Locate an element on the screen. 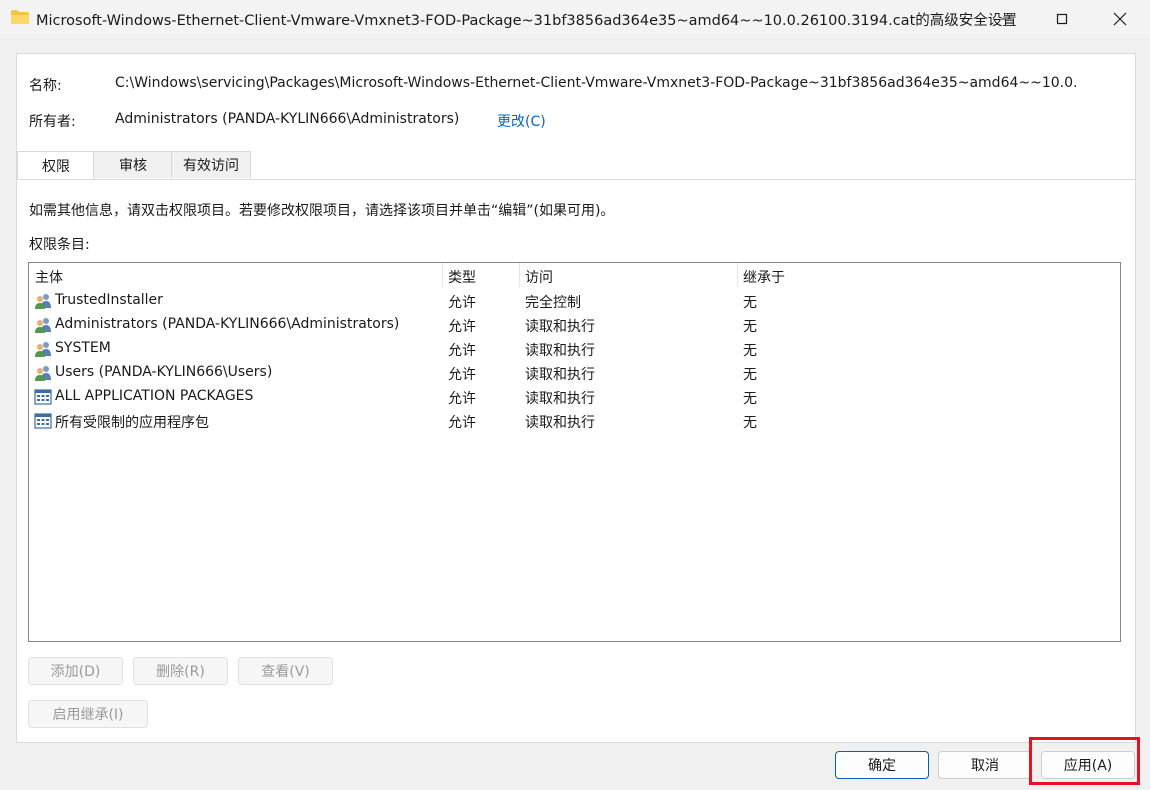 Image resolution: width=1150 pixels, height=790 pixels. permission-entries-label: 权限条目: is located at coordinates (59, 245).